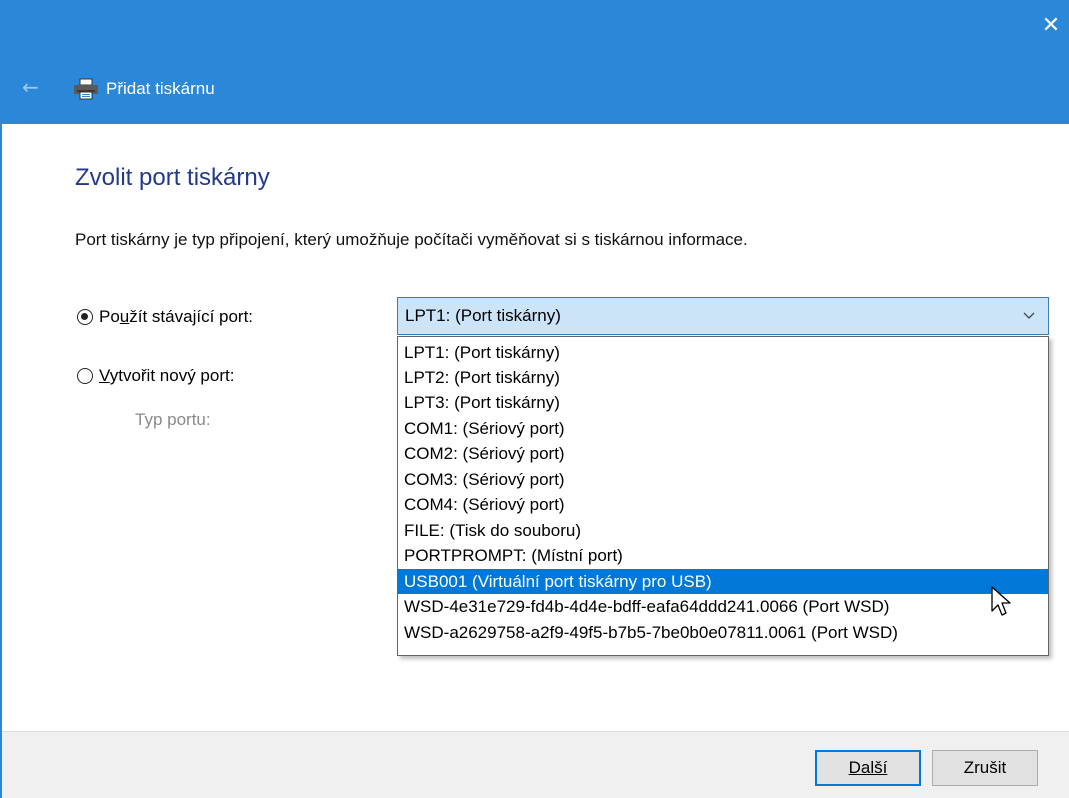 The height and width of the screenshot is (798, 1069). I want to click on dropdown-option: FILE: (Tisk do souboru), so click(723, 530).